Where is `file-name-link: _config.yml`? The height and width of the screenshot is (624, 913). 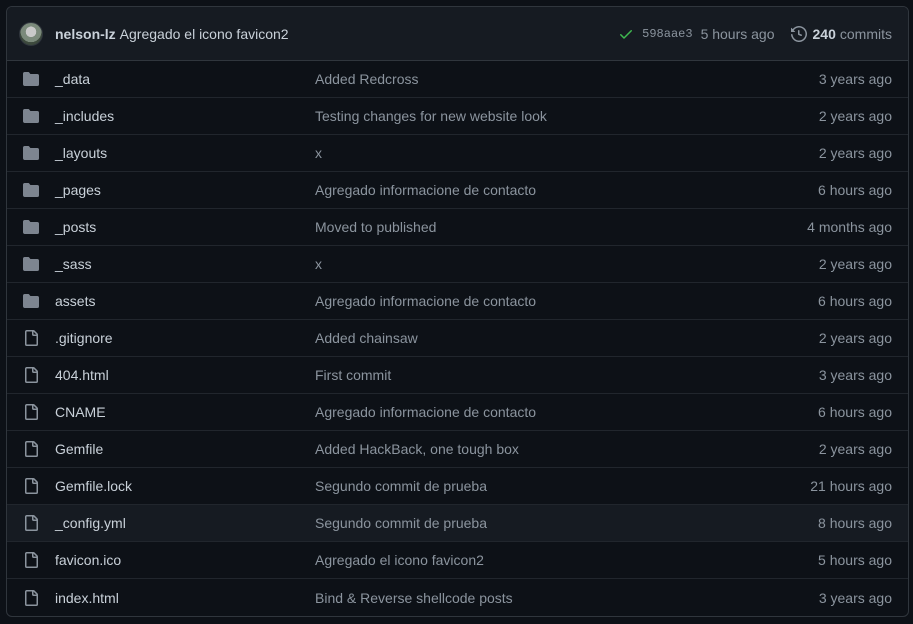
file-name-link: _config.yml is located at coordinates (185, 523).